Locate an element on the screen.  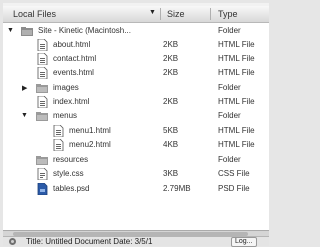
tree-row-file: menu1.html 5KB HTML File is located at coordinates (136, 131).